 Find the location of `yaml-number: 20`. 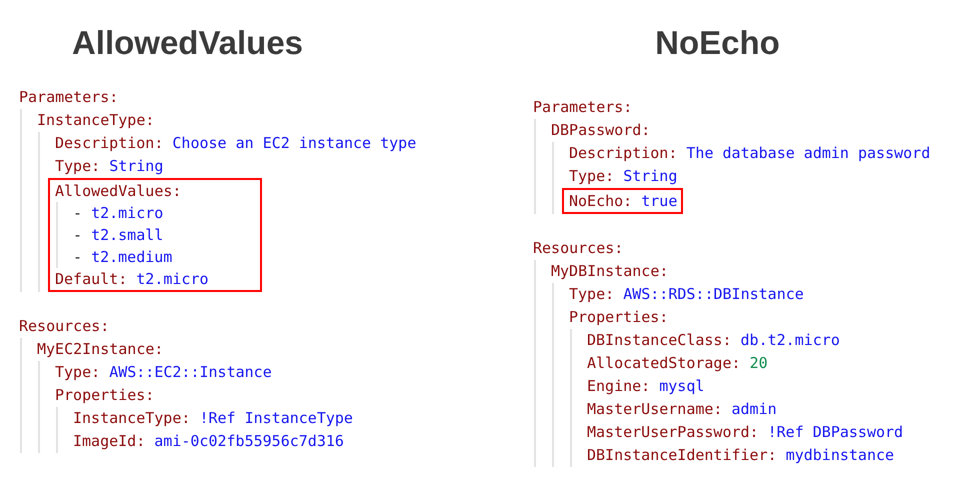

yaml-number: 20 is located at coordinates (759, 363).